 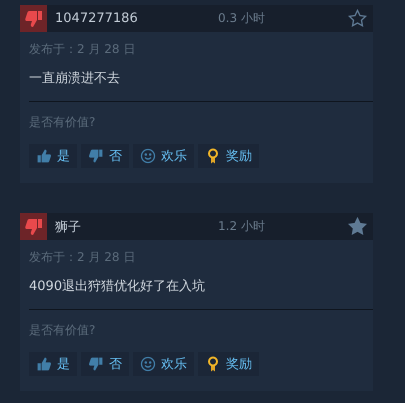 What do you see at coordinates (241, 226) in the screenshot?
I see `playtime: 1.2 小时` at bounding box center [241, 226].